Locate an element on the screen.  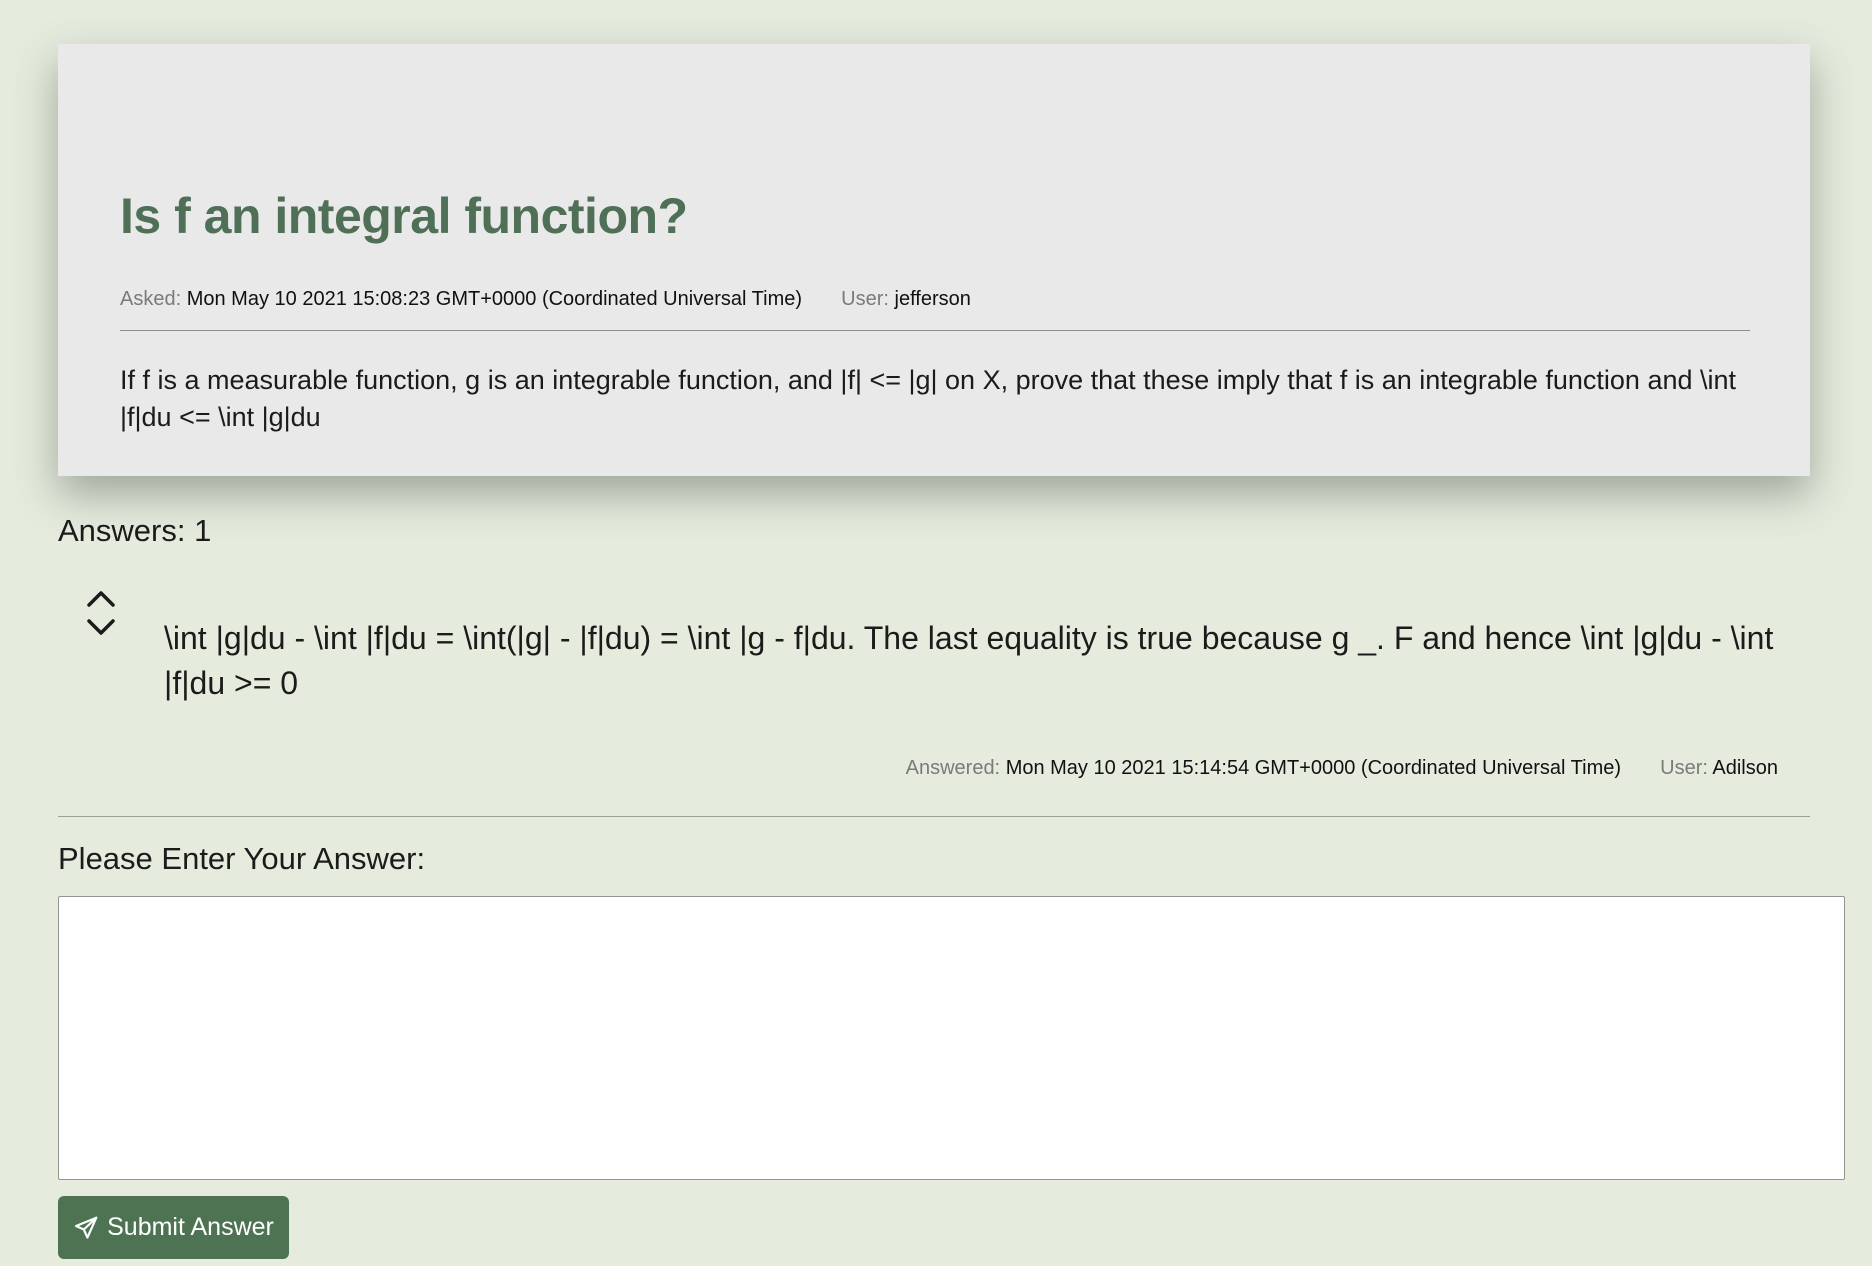
submit-answer-label: Submit Answer is located at coordinates (190, 1227).